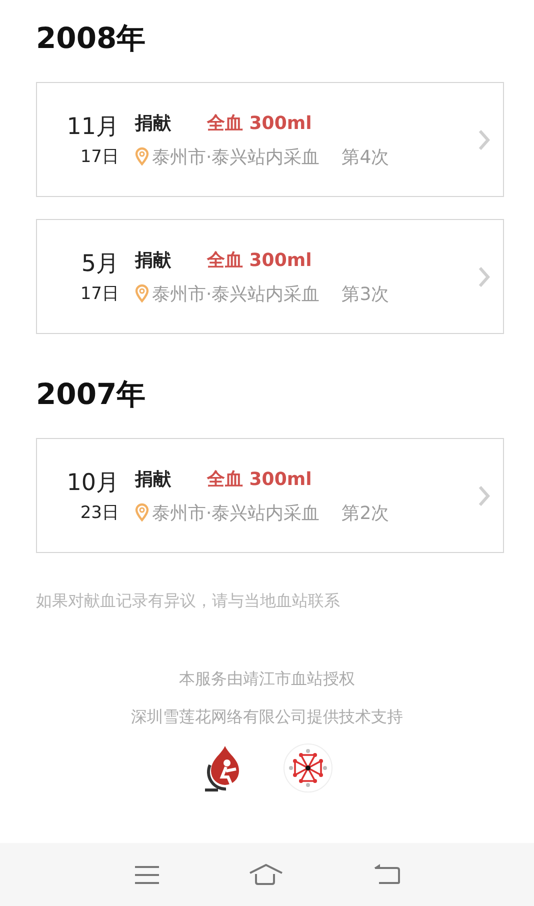  I want to click on record-count: 第4次, so click(366, 157).